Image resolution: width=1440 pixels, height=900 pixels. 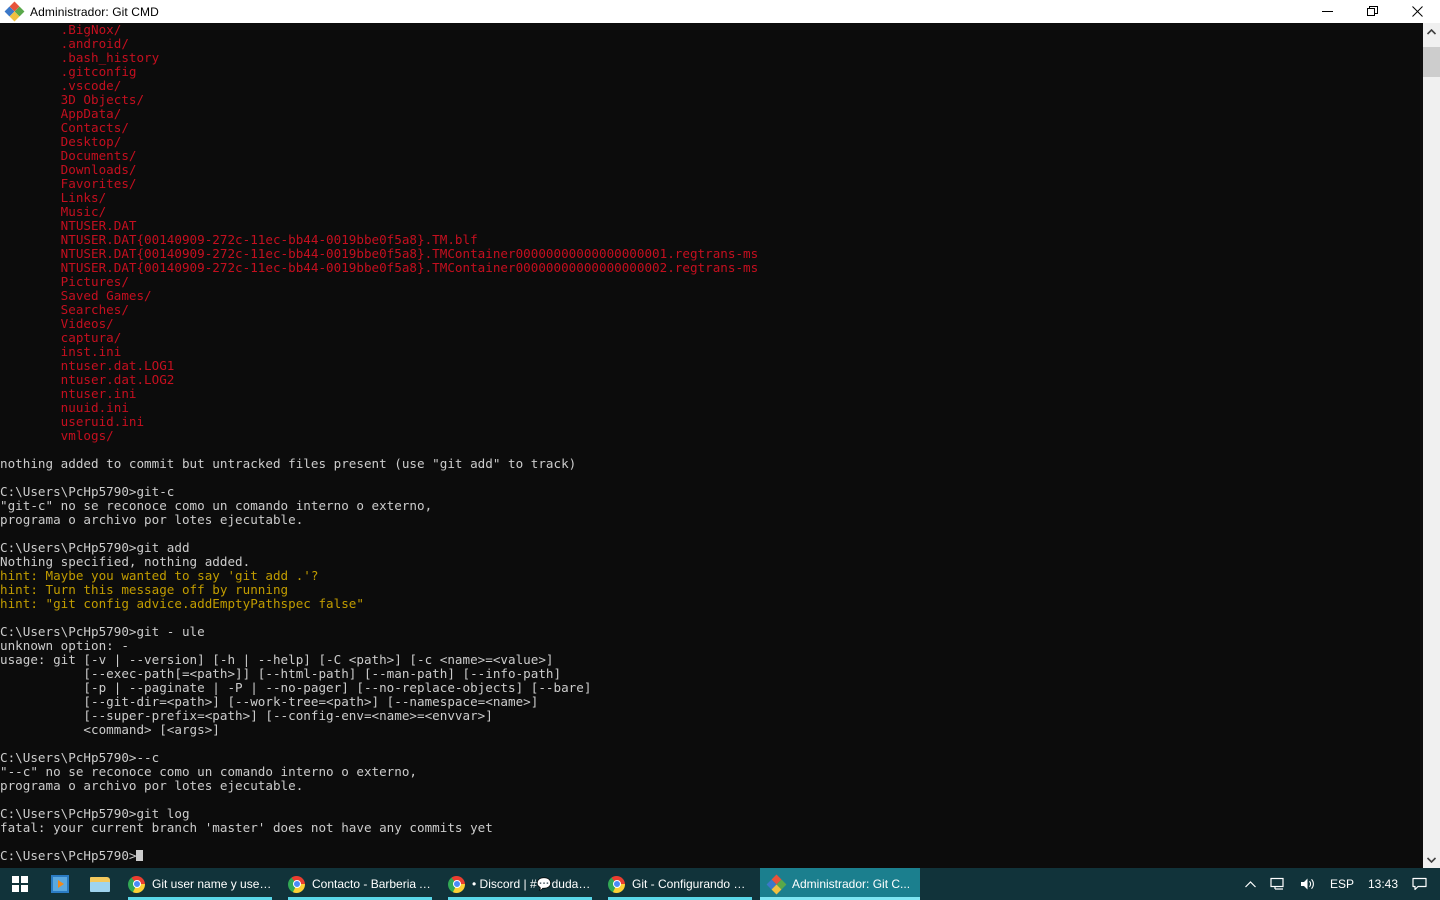 I want to click on terminal-line: Documents/, so click(x=68, y=155).